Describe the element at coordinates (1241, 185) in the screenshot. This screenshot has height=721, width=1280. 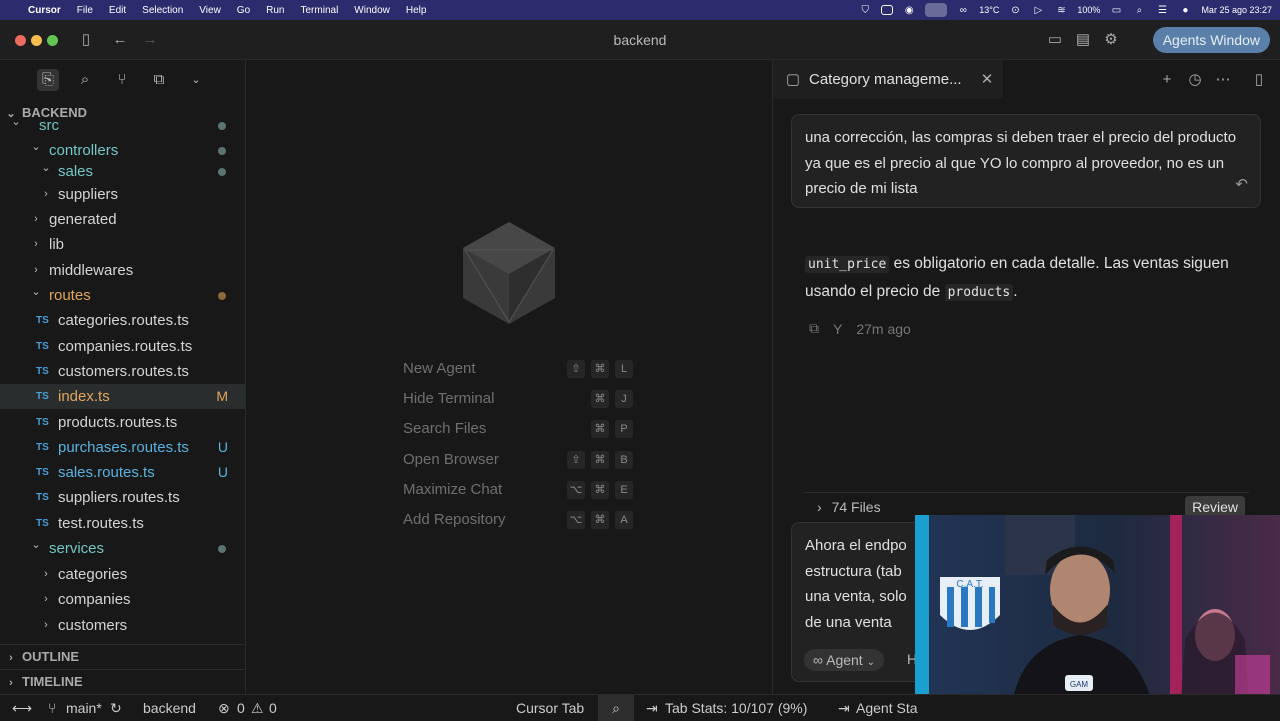
I see `undo-arrow-icon: ↶` at that location.